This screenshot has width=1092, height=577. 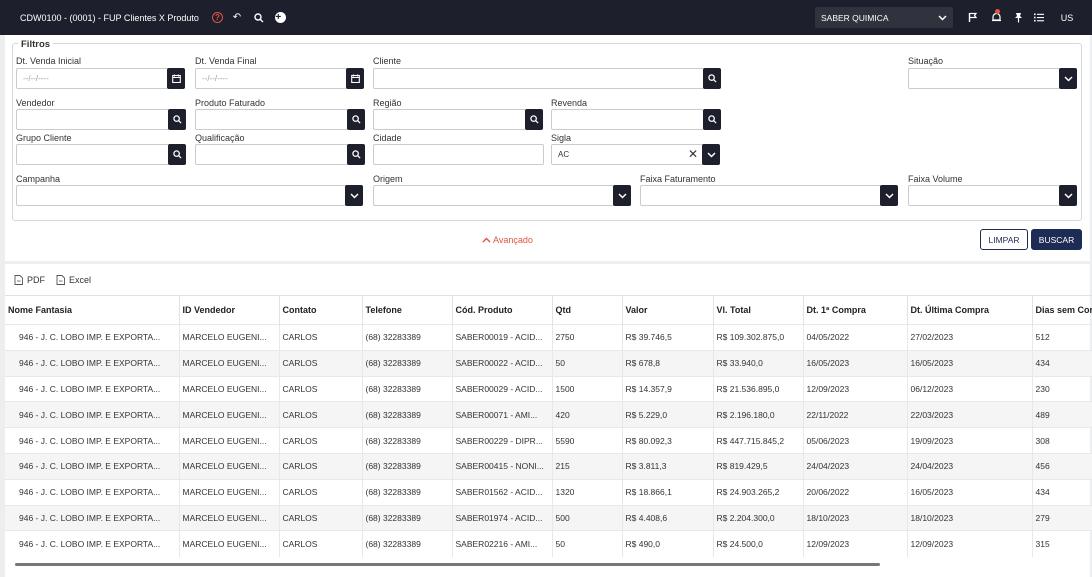 What do you see at coordinates (587, 517) in the screenshot?
I see `table-cell: 500` at bounding box center [587, 517].